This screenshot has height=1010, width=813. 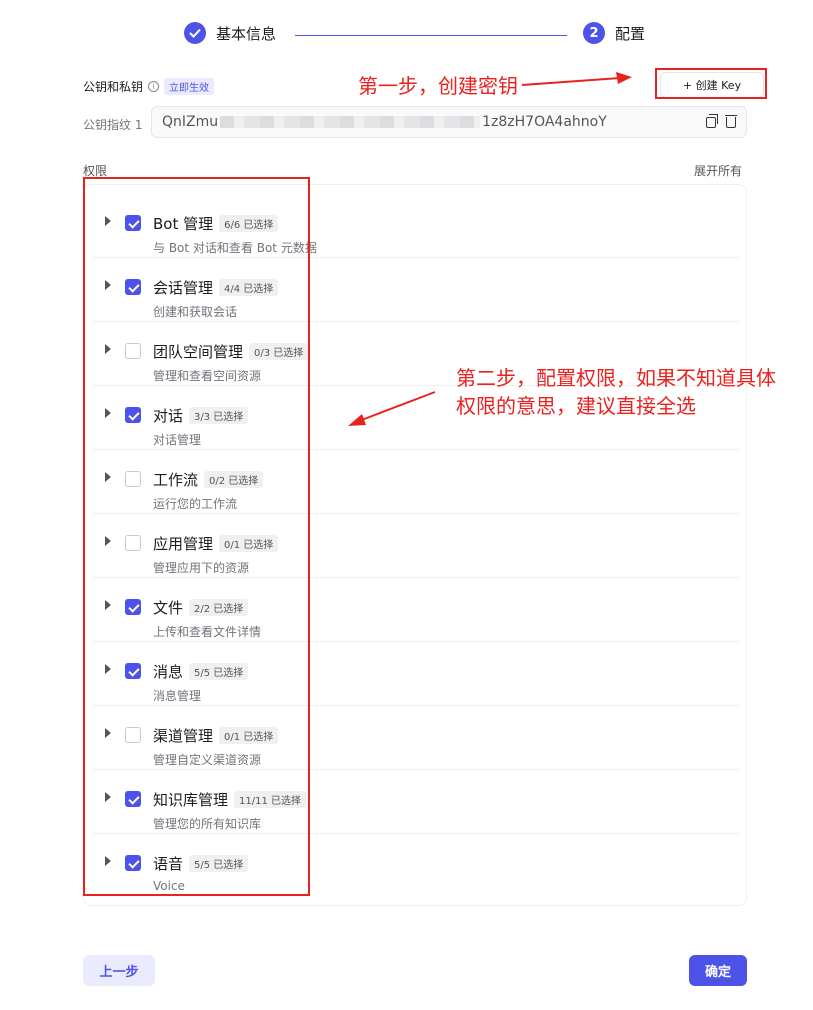 I want to click on step-config: 2 配置, so click(x=614, y=33).